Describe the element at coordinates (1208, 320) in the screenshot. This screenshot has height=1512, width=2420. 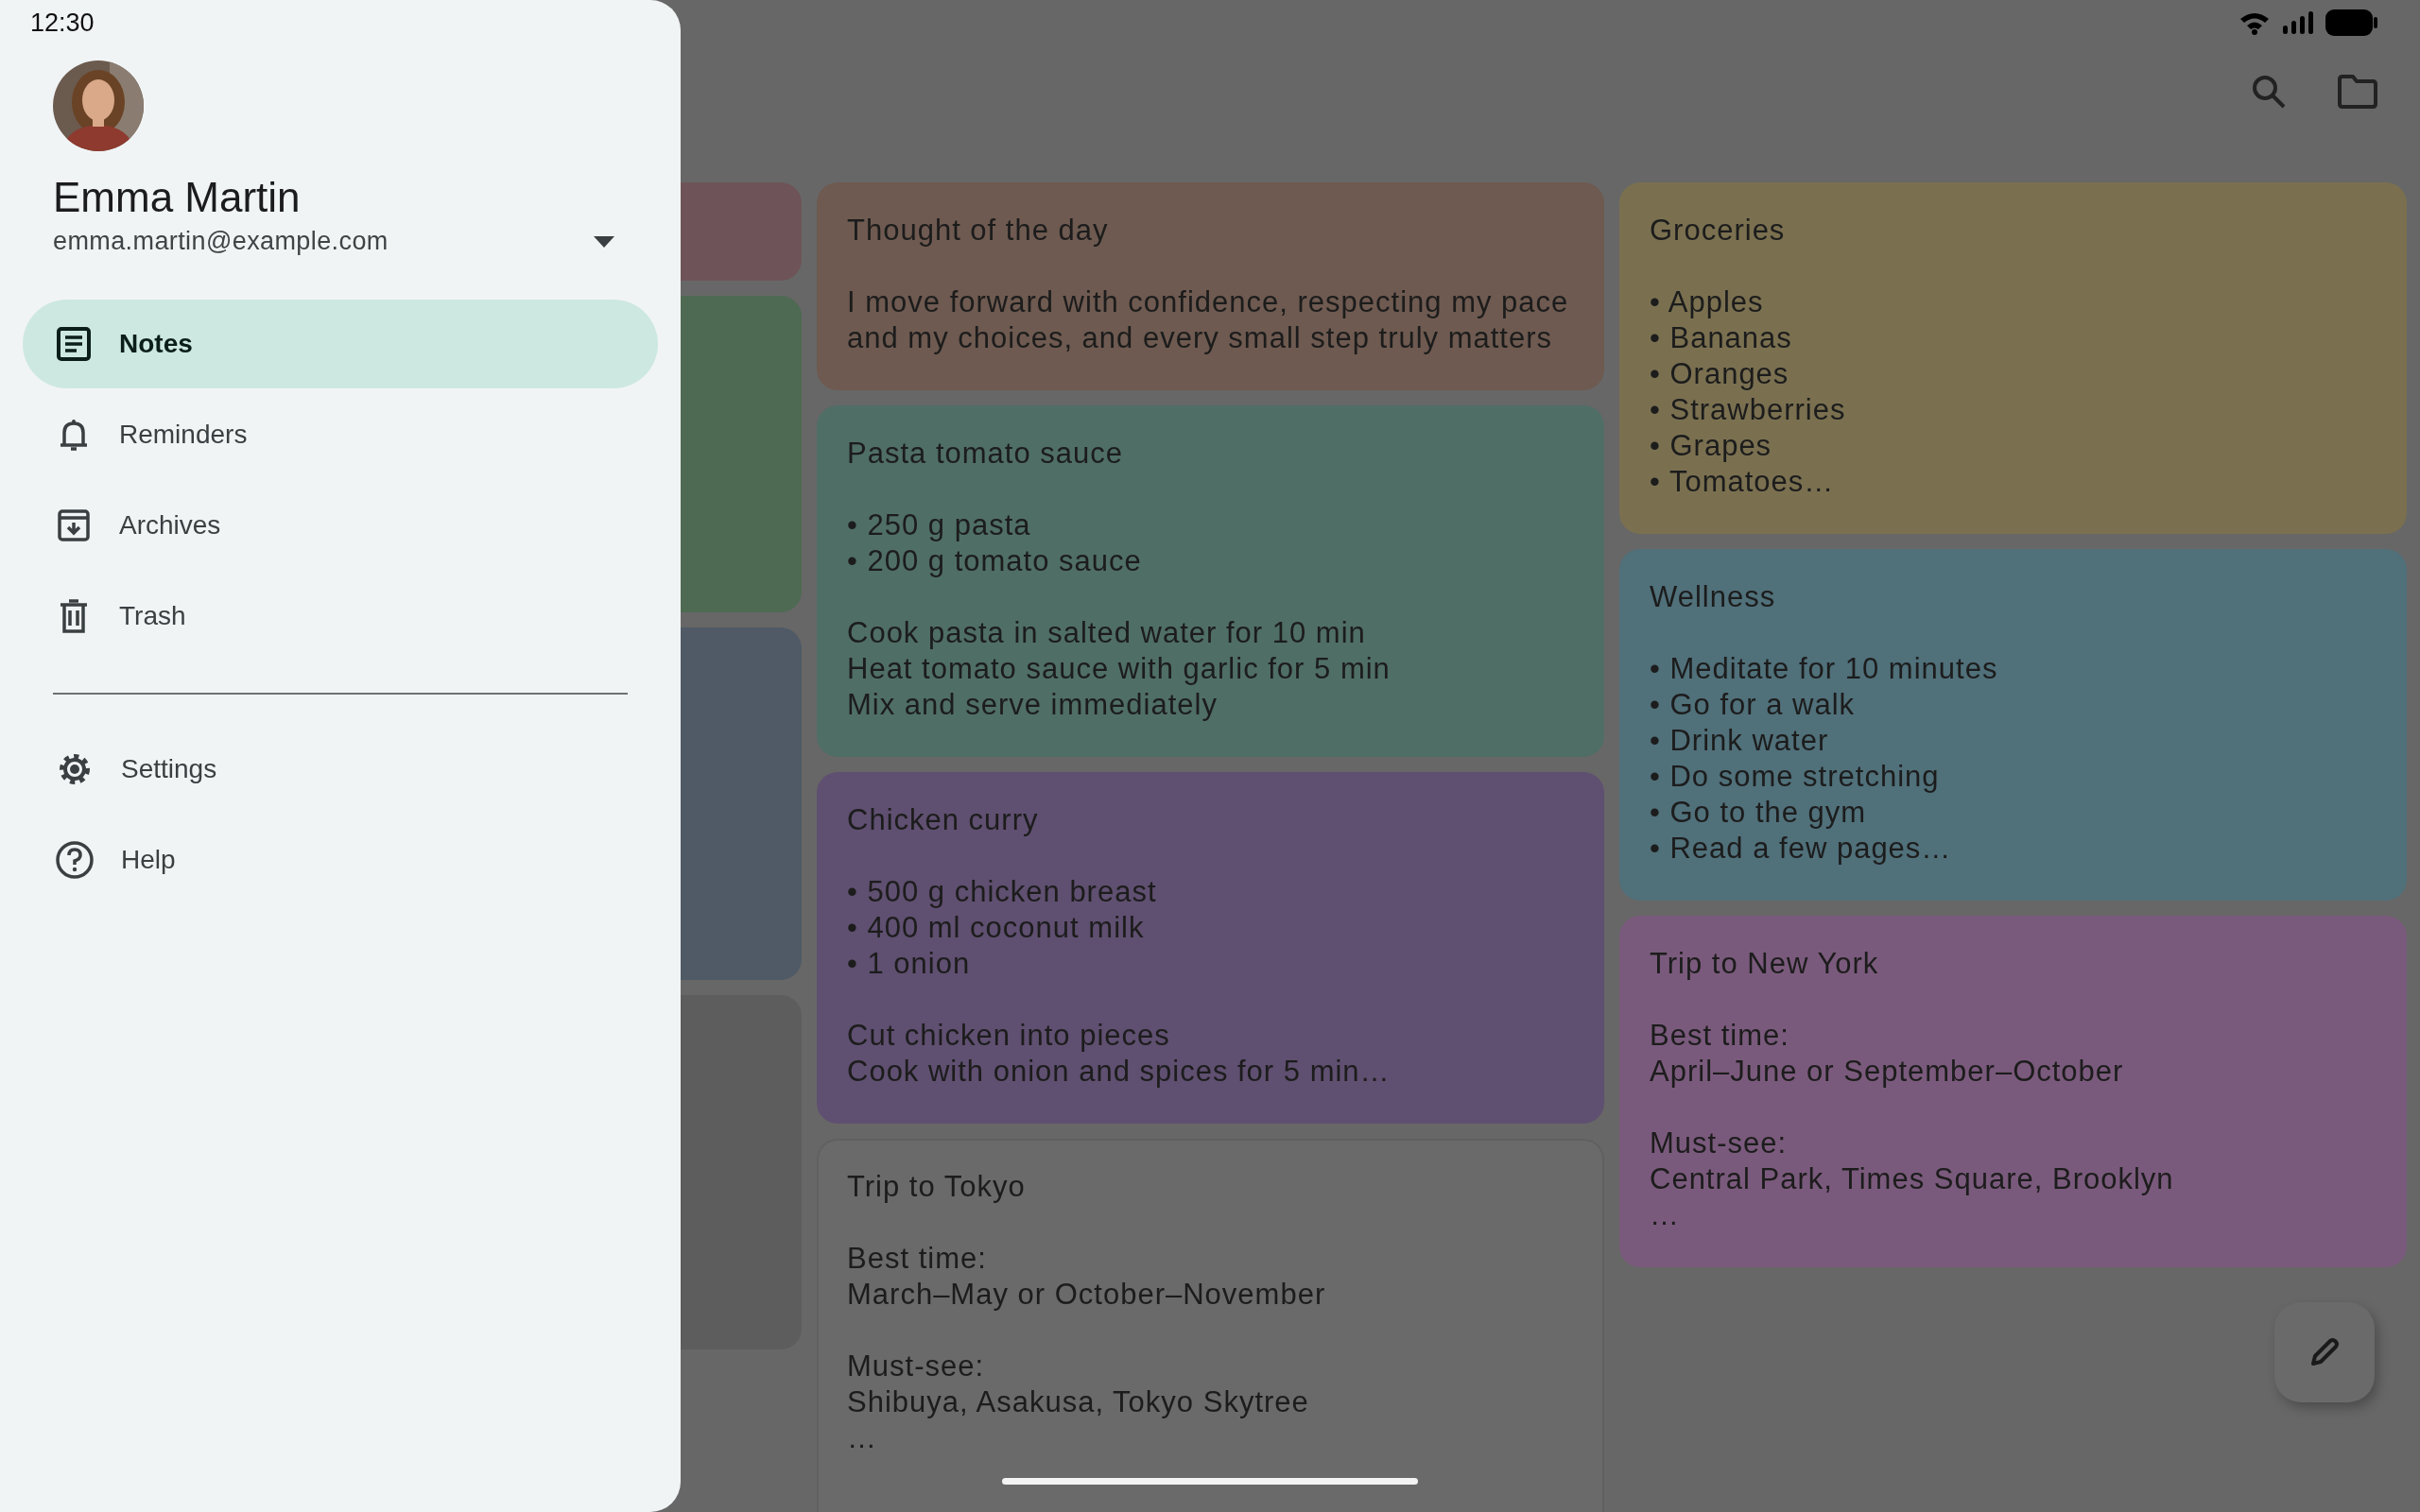
I see `note-text: I move forward with confidence, respecting my pace and my choices, and every small step truly matters` at that location.